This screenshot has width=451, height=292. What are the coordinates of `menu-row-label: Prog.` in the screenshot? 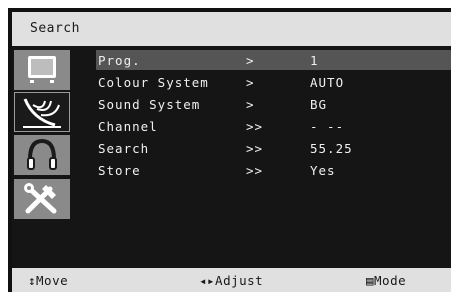 It's located at (119, 60).